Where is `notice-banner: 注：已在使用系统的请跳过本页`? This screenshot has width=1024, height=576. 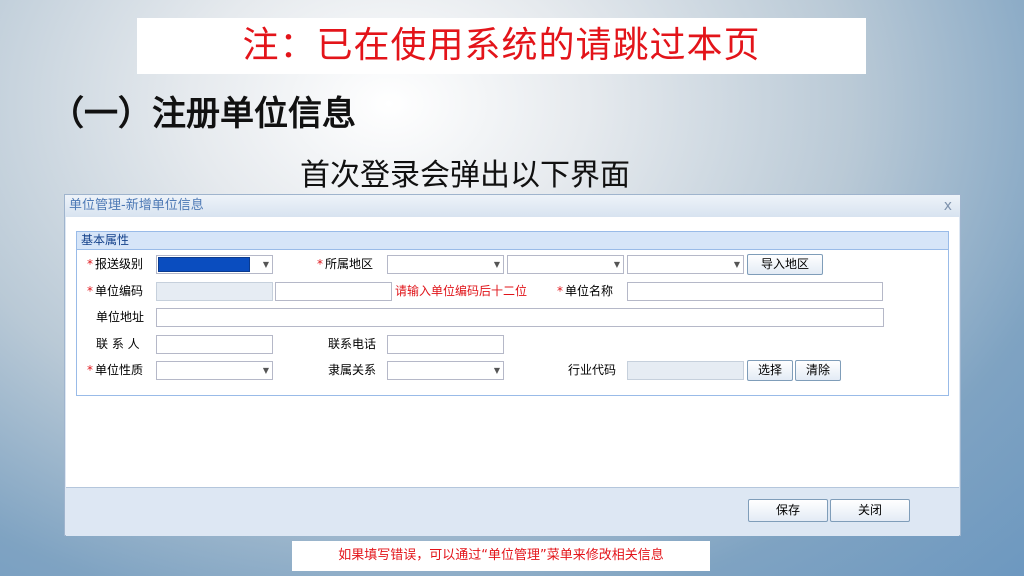 notice-banner: 注：已在使用系统的请跳过本页 is located at coordinates (501, 46).